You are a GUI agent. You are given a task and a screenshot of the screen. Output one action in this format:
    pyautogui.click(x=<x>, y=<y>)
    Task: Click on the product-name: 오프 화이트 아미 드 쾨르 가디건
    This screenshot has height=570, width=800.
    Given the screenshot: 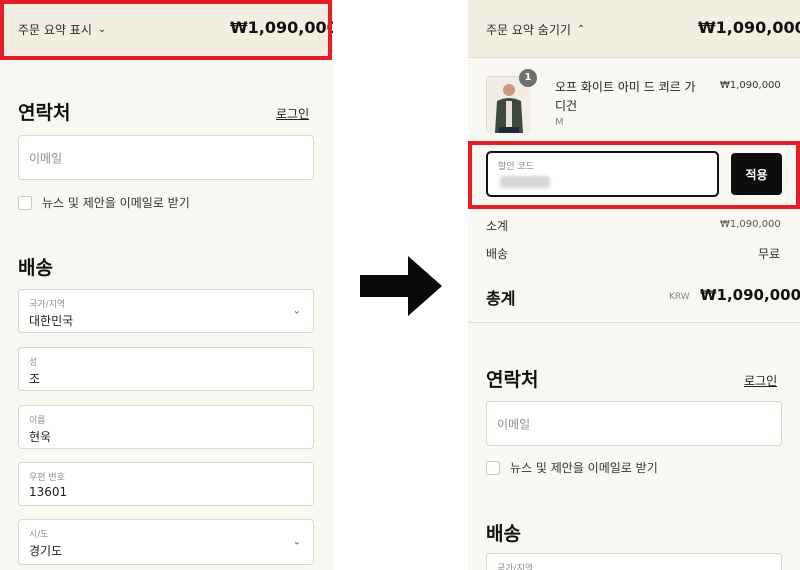 What is the action you would take?
    pyautogui.click(x=625, y=96)
    